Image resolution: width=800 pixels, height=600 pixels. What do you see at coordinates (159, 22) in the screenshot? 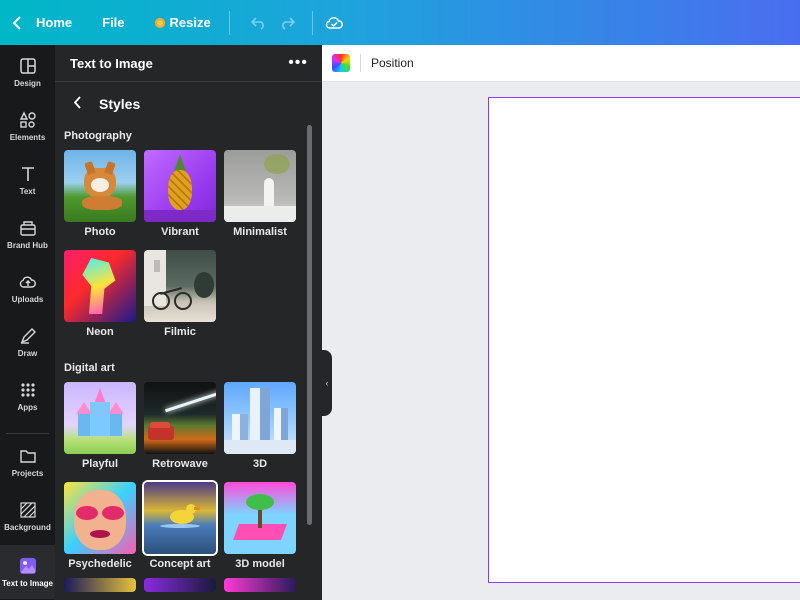
I see `crown-icon` at bounding box center [159, 22].